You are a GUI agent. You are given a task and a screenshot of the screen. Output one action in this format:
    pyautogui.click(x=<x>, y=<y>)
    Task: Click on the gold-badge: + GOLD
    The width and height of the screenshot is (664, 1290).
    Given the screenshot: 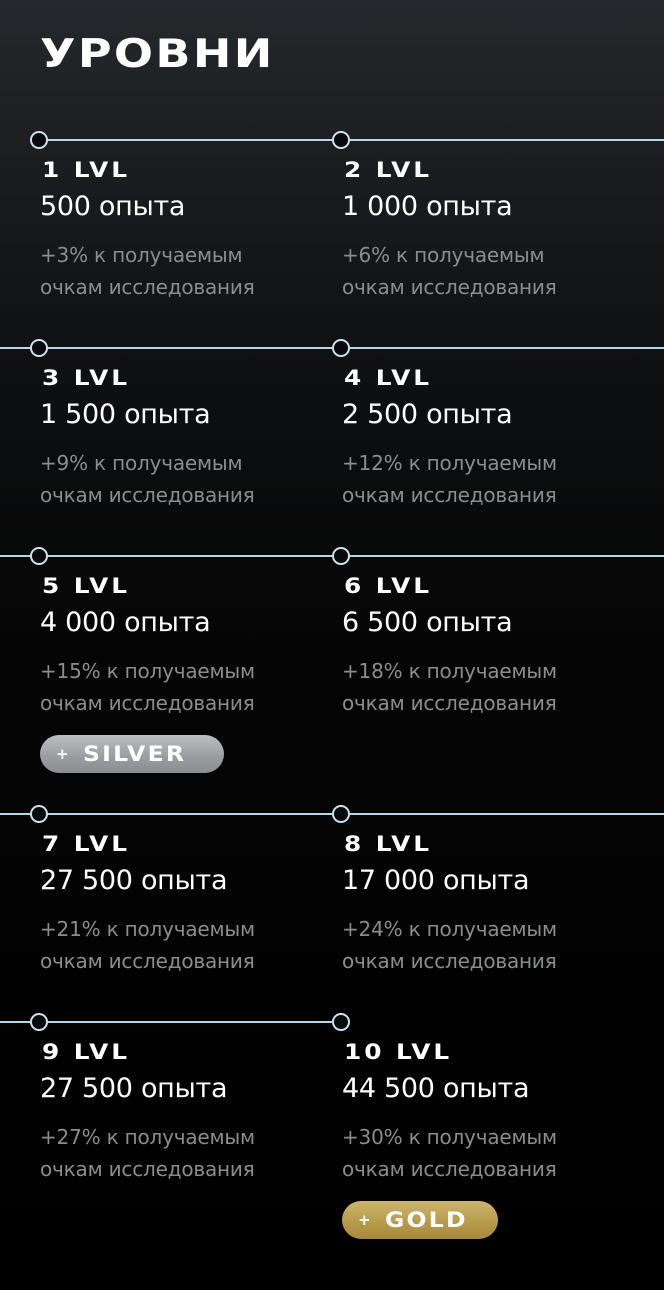 What is the action you would take?
    pyautogui.click(x=420, y=1220)
    